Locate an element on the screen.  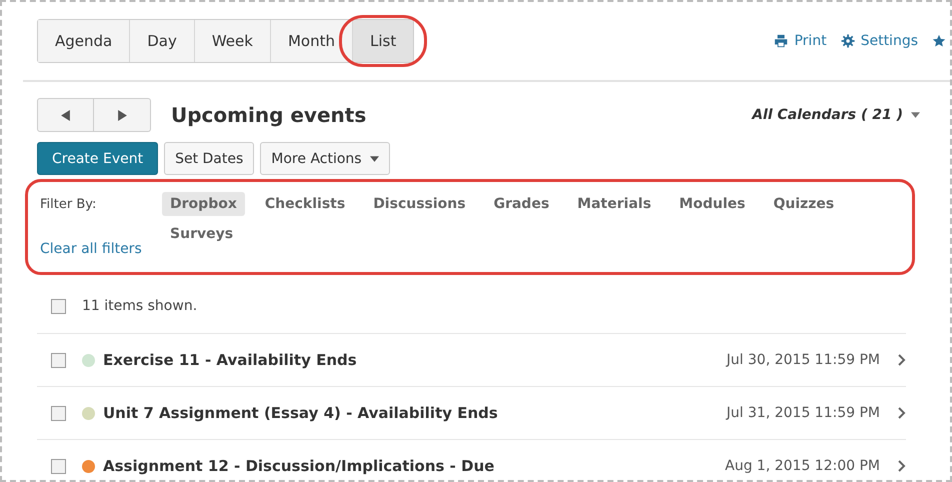
star-icon is located at coordinates (939, 41).